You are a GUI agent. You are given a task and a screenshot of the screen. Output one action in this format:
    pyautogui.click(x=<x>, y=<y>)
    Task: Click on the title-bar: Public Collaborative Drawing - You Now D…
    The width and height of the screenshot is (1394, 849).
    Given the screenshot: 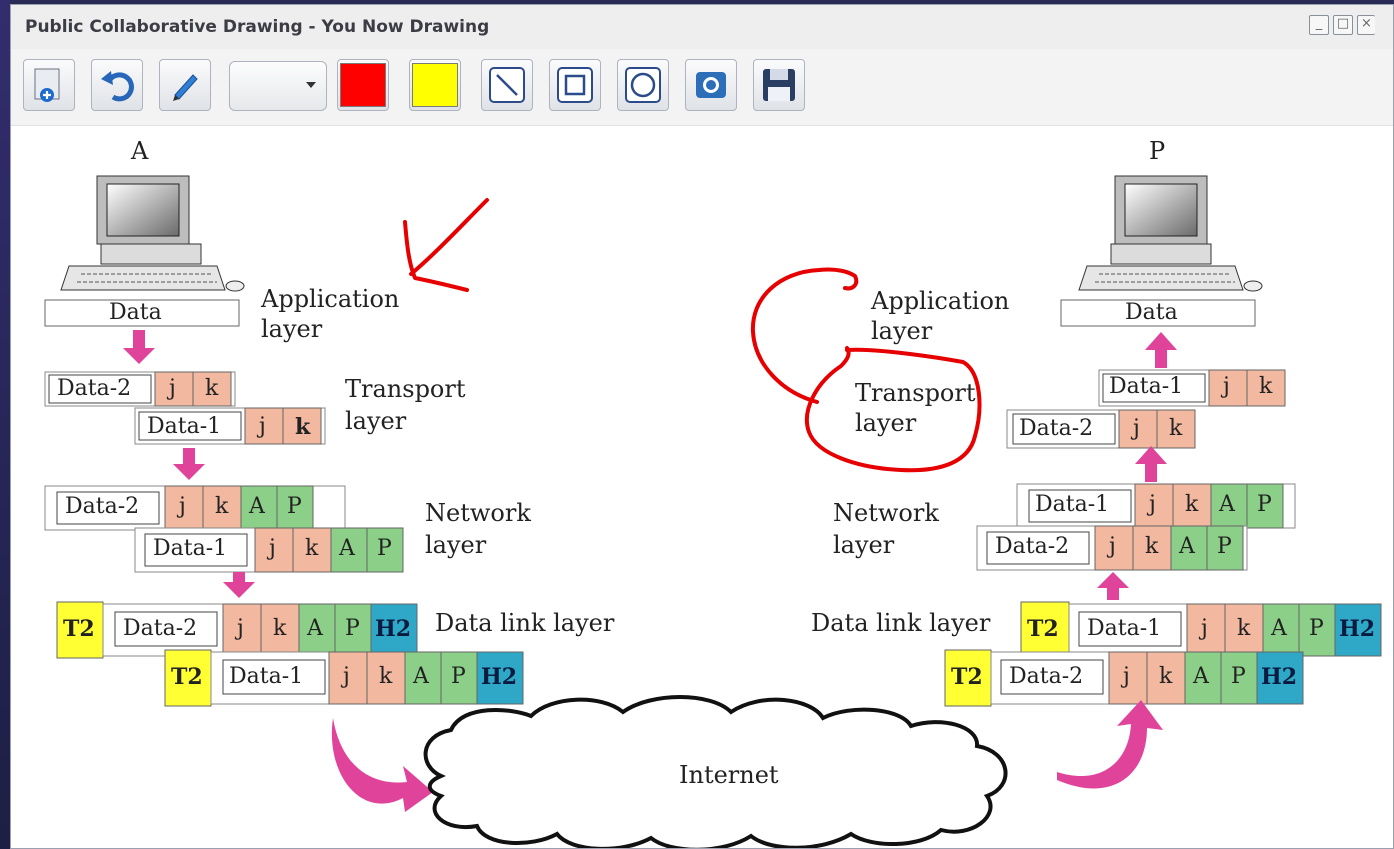 What is the action you would take?
    pyautogui.click(x=702, y=27)
    